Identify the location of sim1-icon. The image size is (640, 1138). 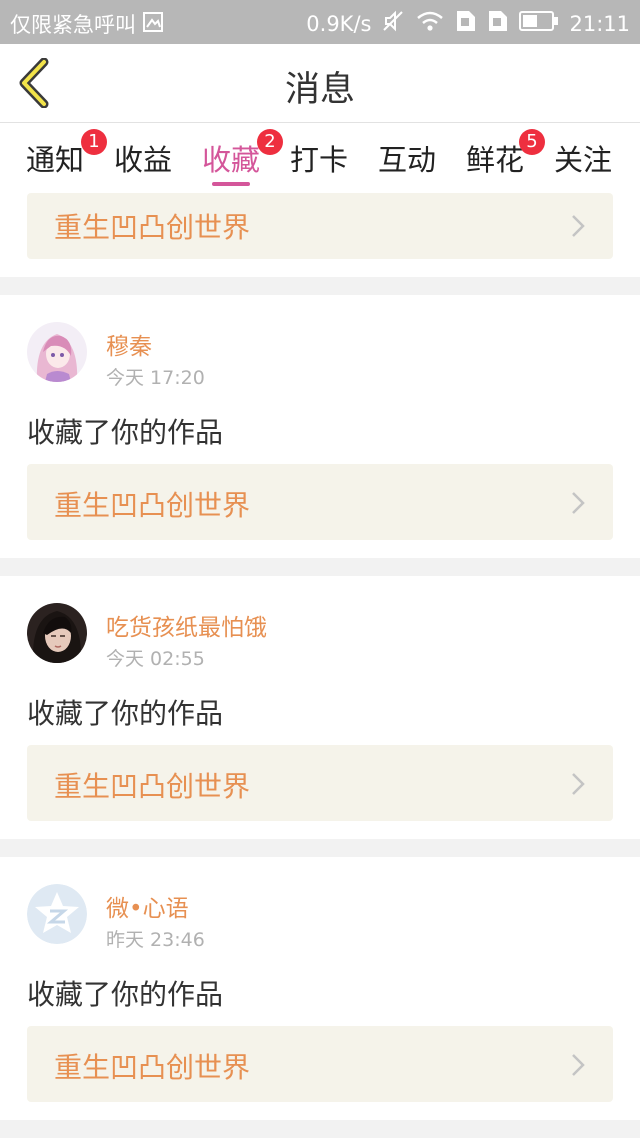
(466, 23).